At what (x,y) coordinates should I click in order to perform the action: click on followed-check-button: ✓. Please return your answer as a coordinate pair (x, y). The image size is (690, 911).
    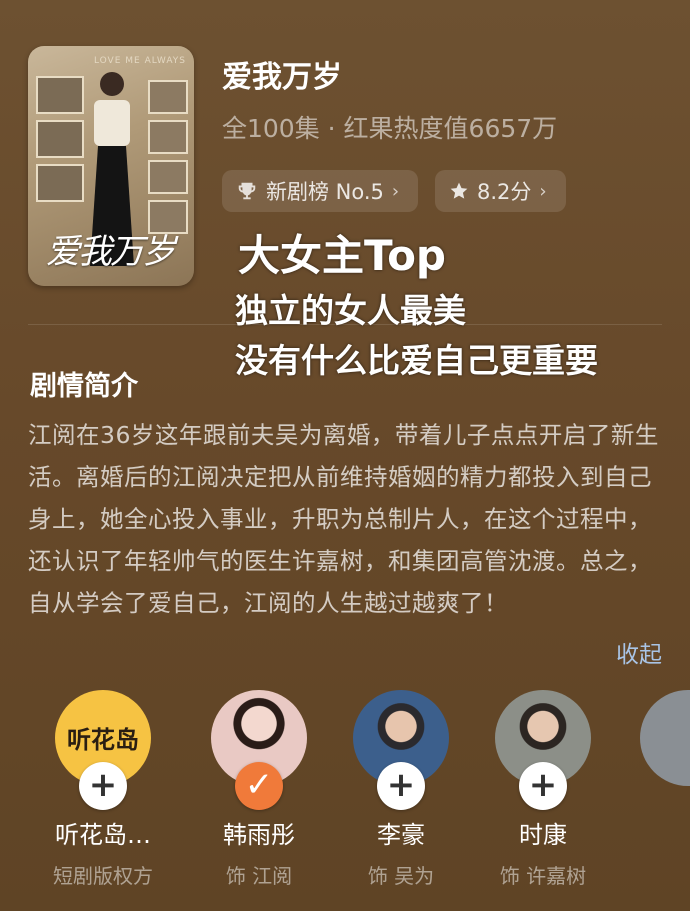
    Looking at the image, I should click on (259, 786).